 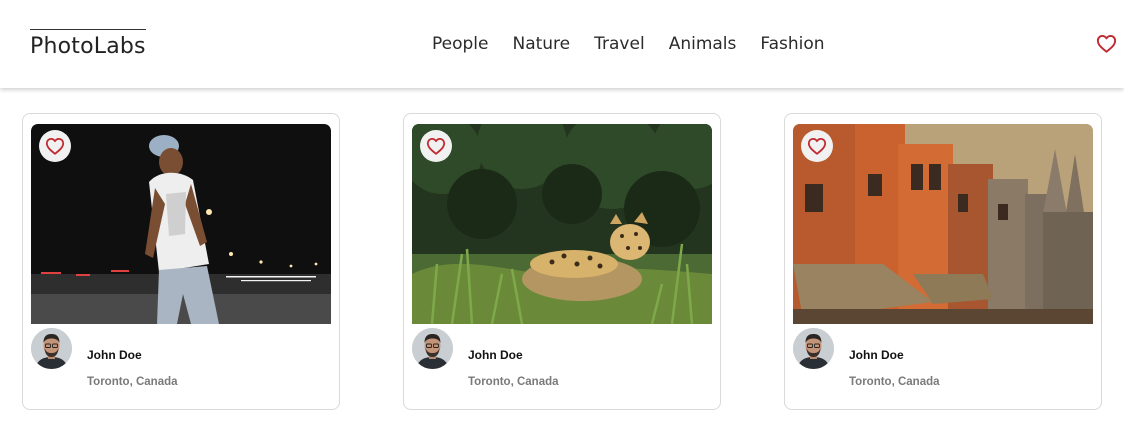 What do you see at coordinates (792, 44) in the screenshot?
I see `topic-fashion: Fashion` at bounding box center [792, 44].